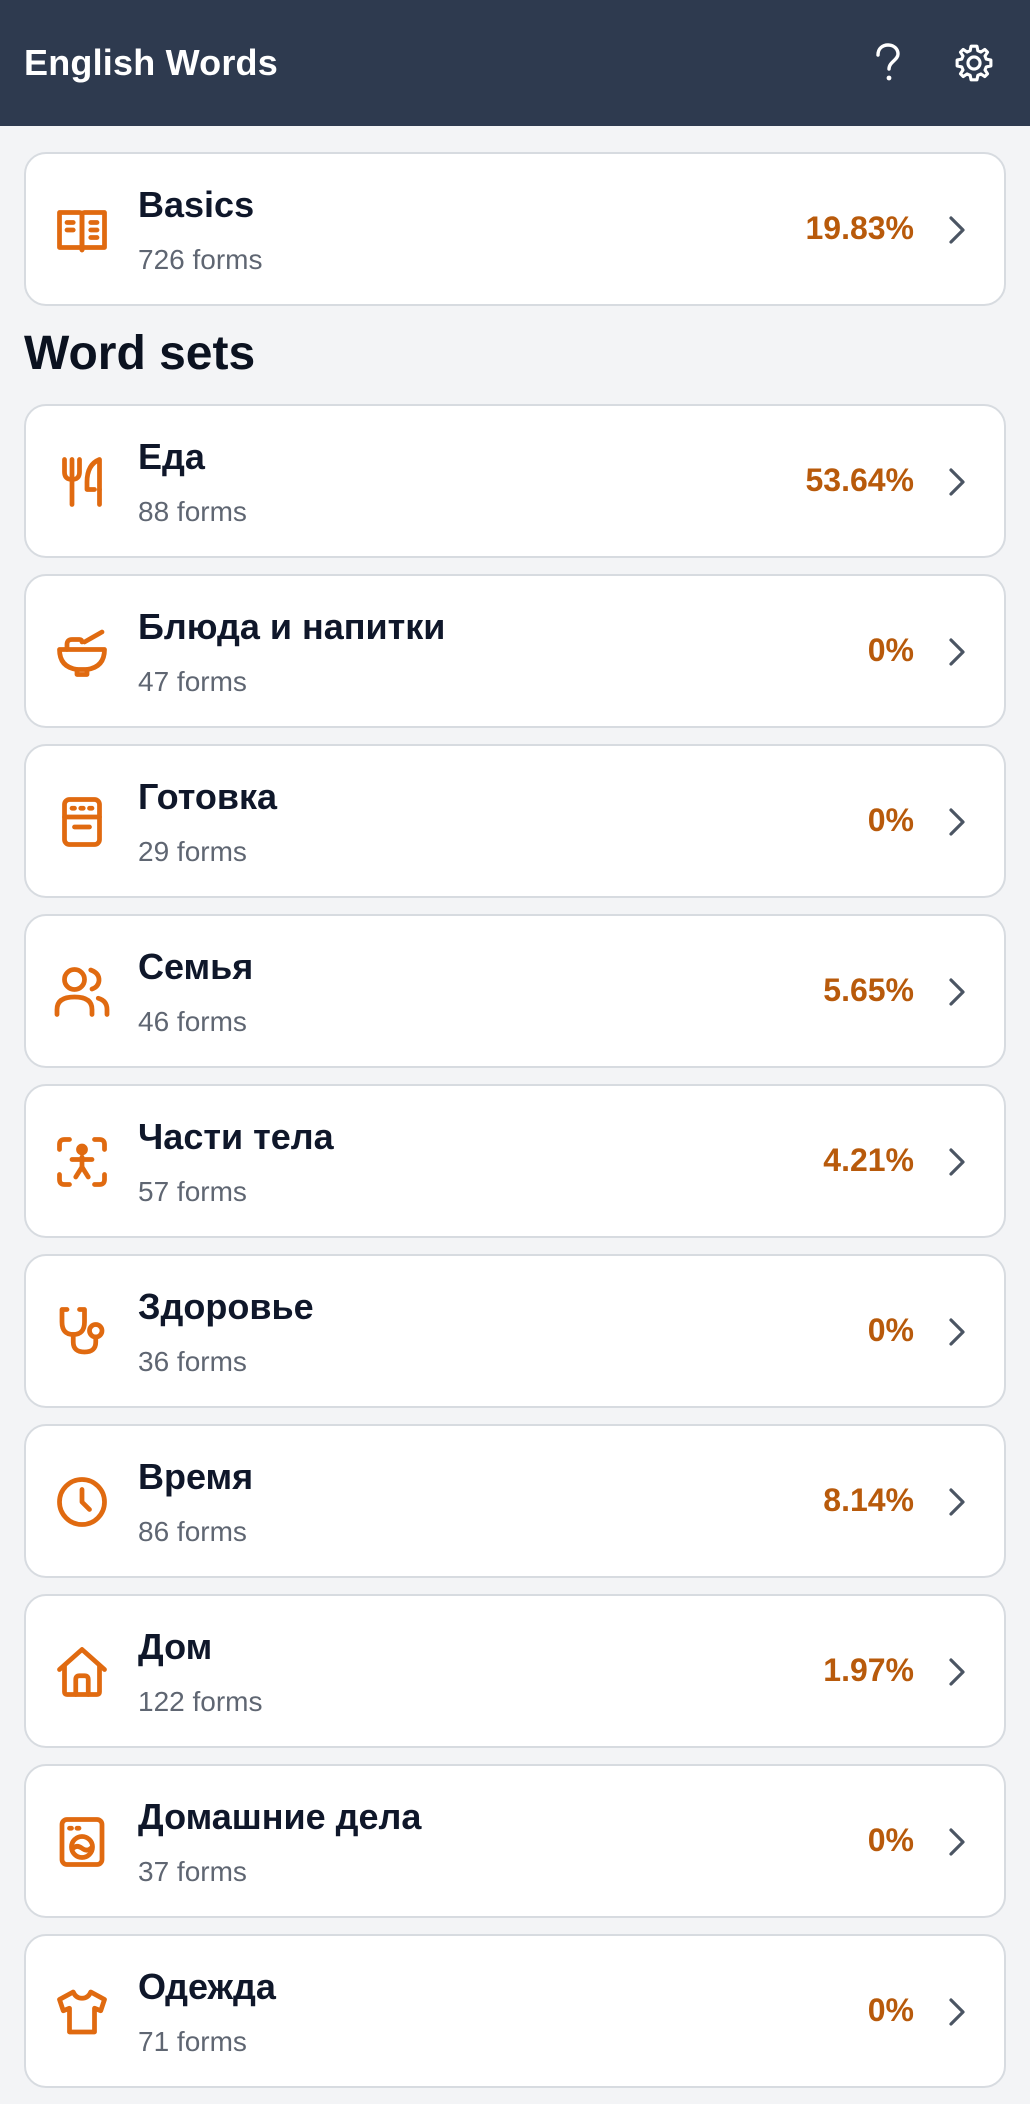  Describe the element at coordinates (226, 1306) in the screenshot. I see `word-set-title: Здоровье` at that location.